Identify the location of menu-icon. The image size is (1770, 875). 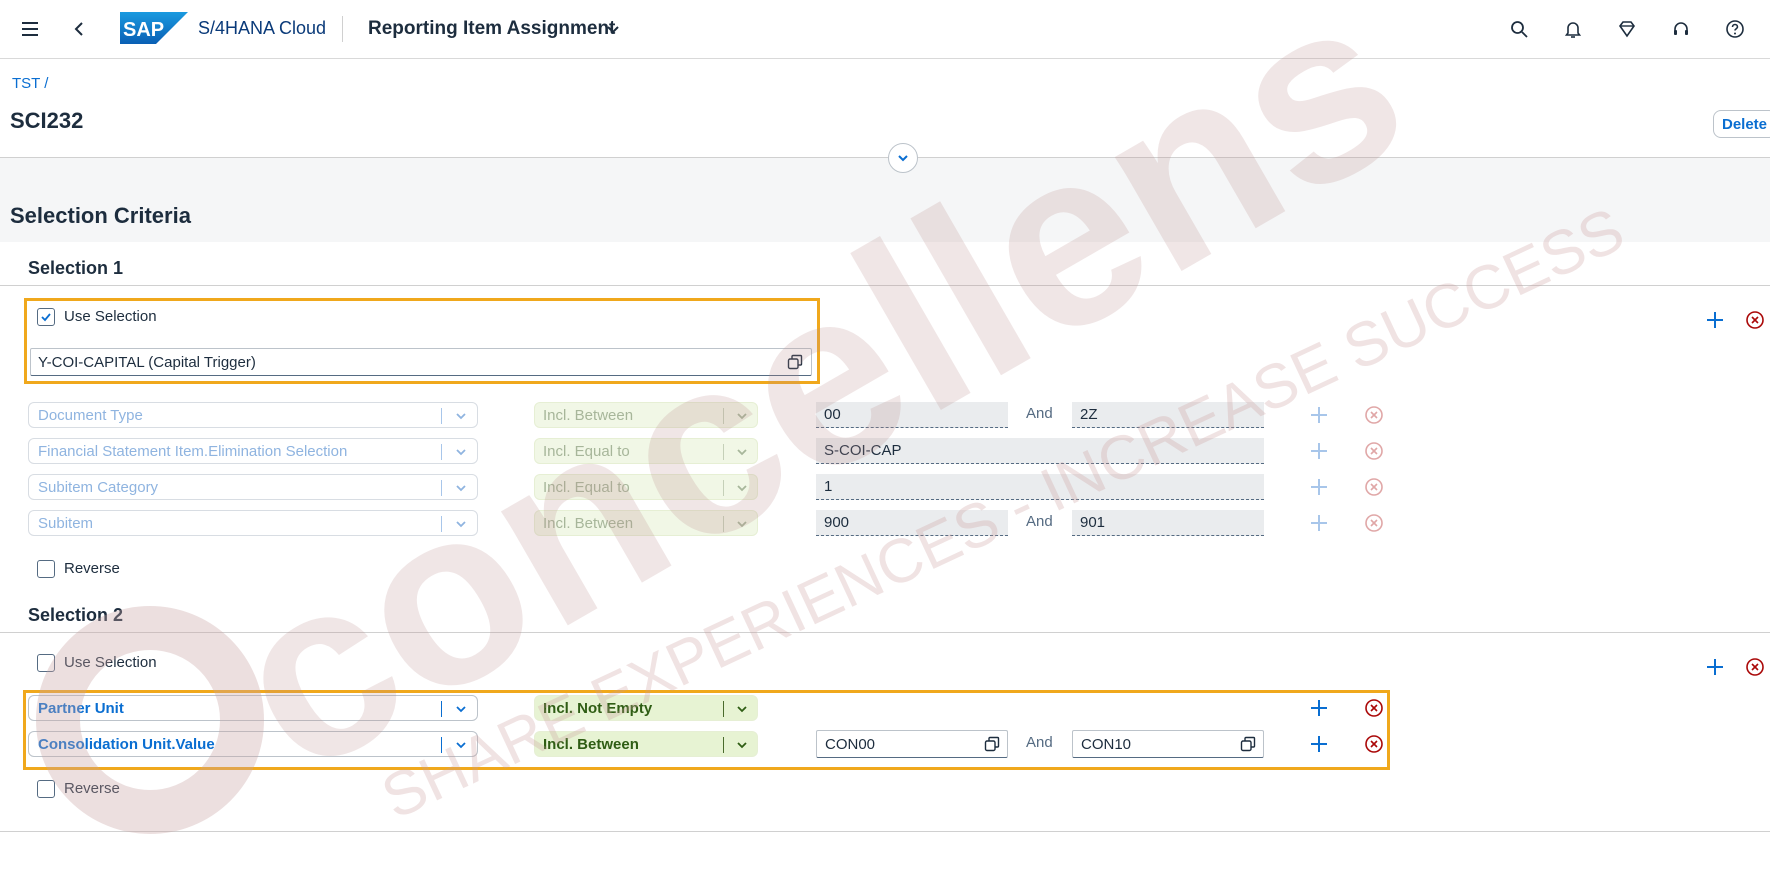
(30, 29).